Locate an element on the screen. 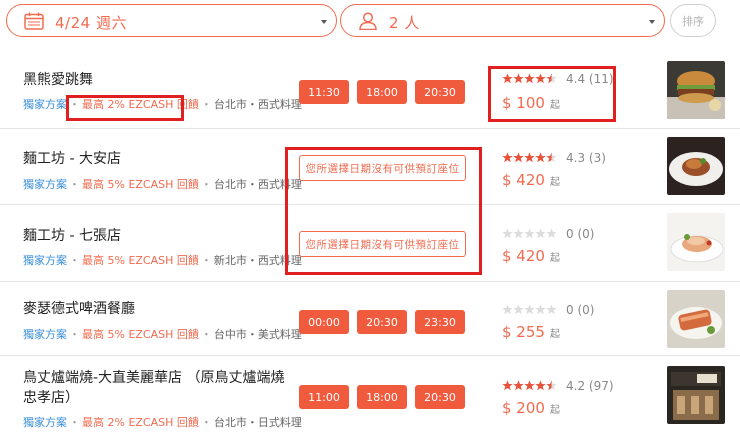 The image size is (740, 434). person-icon is located at coordinates (368, 21).